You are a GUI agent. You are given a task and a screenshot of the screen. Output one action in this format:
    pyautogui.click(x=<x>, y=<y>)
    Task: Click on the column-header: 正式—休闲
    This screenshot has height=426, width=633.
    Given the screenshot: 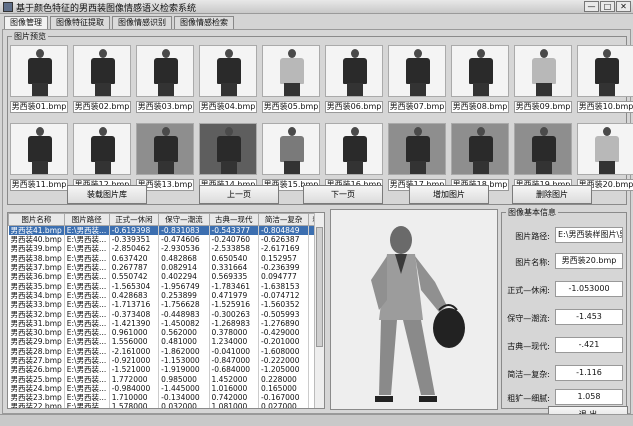 What is the action you would take?
    pyautogui.click(x=134, y=219)
    